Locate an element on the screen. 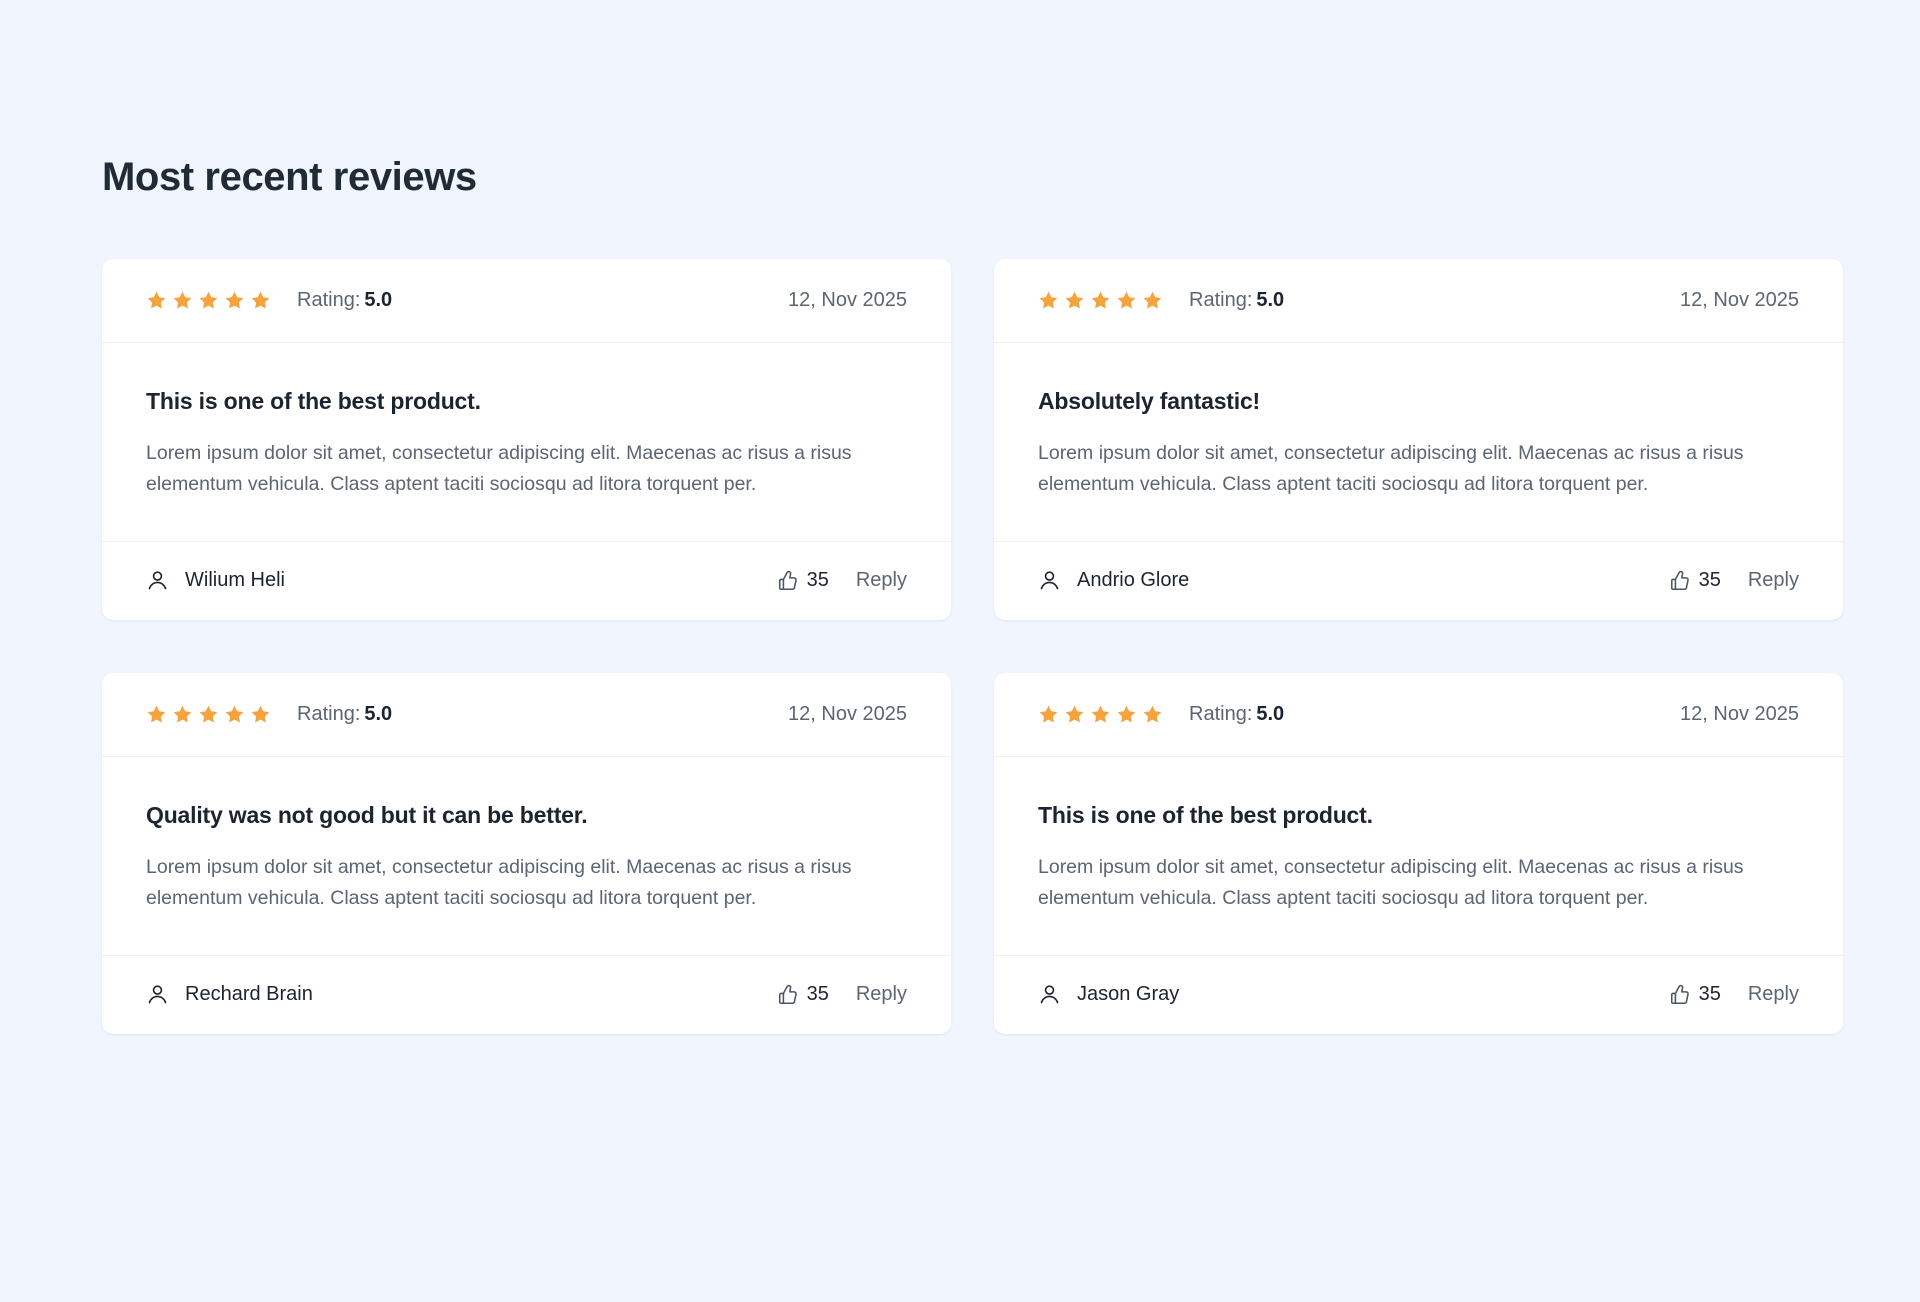  review-footer: Jason Gray 35 Reply is located at coordinates (1418, 995).